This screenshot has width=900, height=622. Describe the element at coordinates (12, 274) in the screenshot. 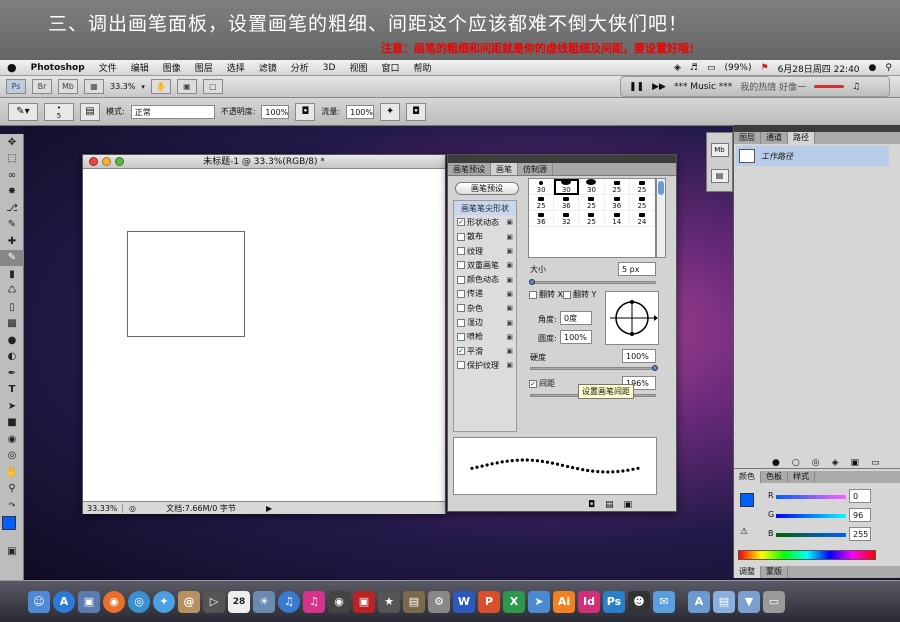

I see `stamp-tool-icon: ▮` at that location.